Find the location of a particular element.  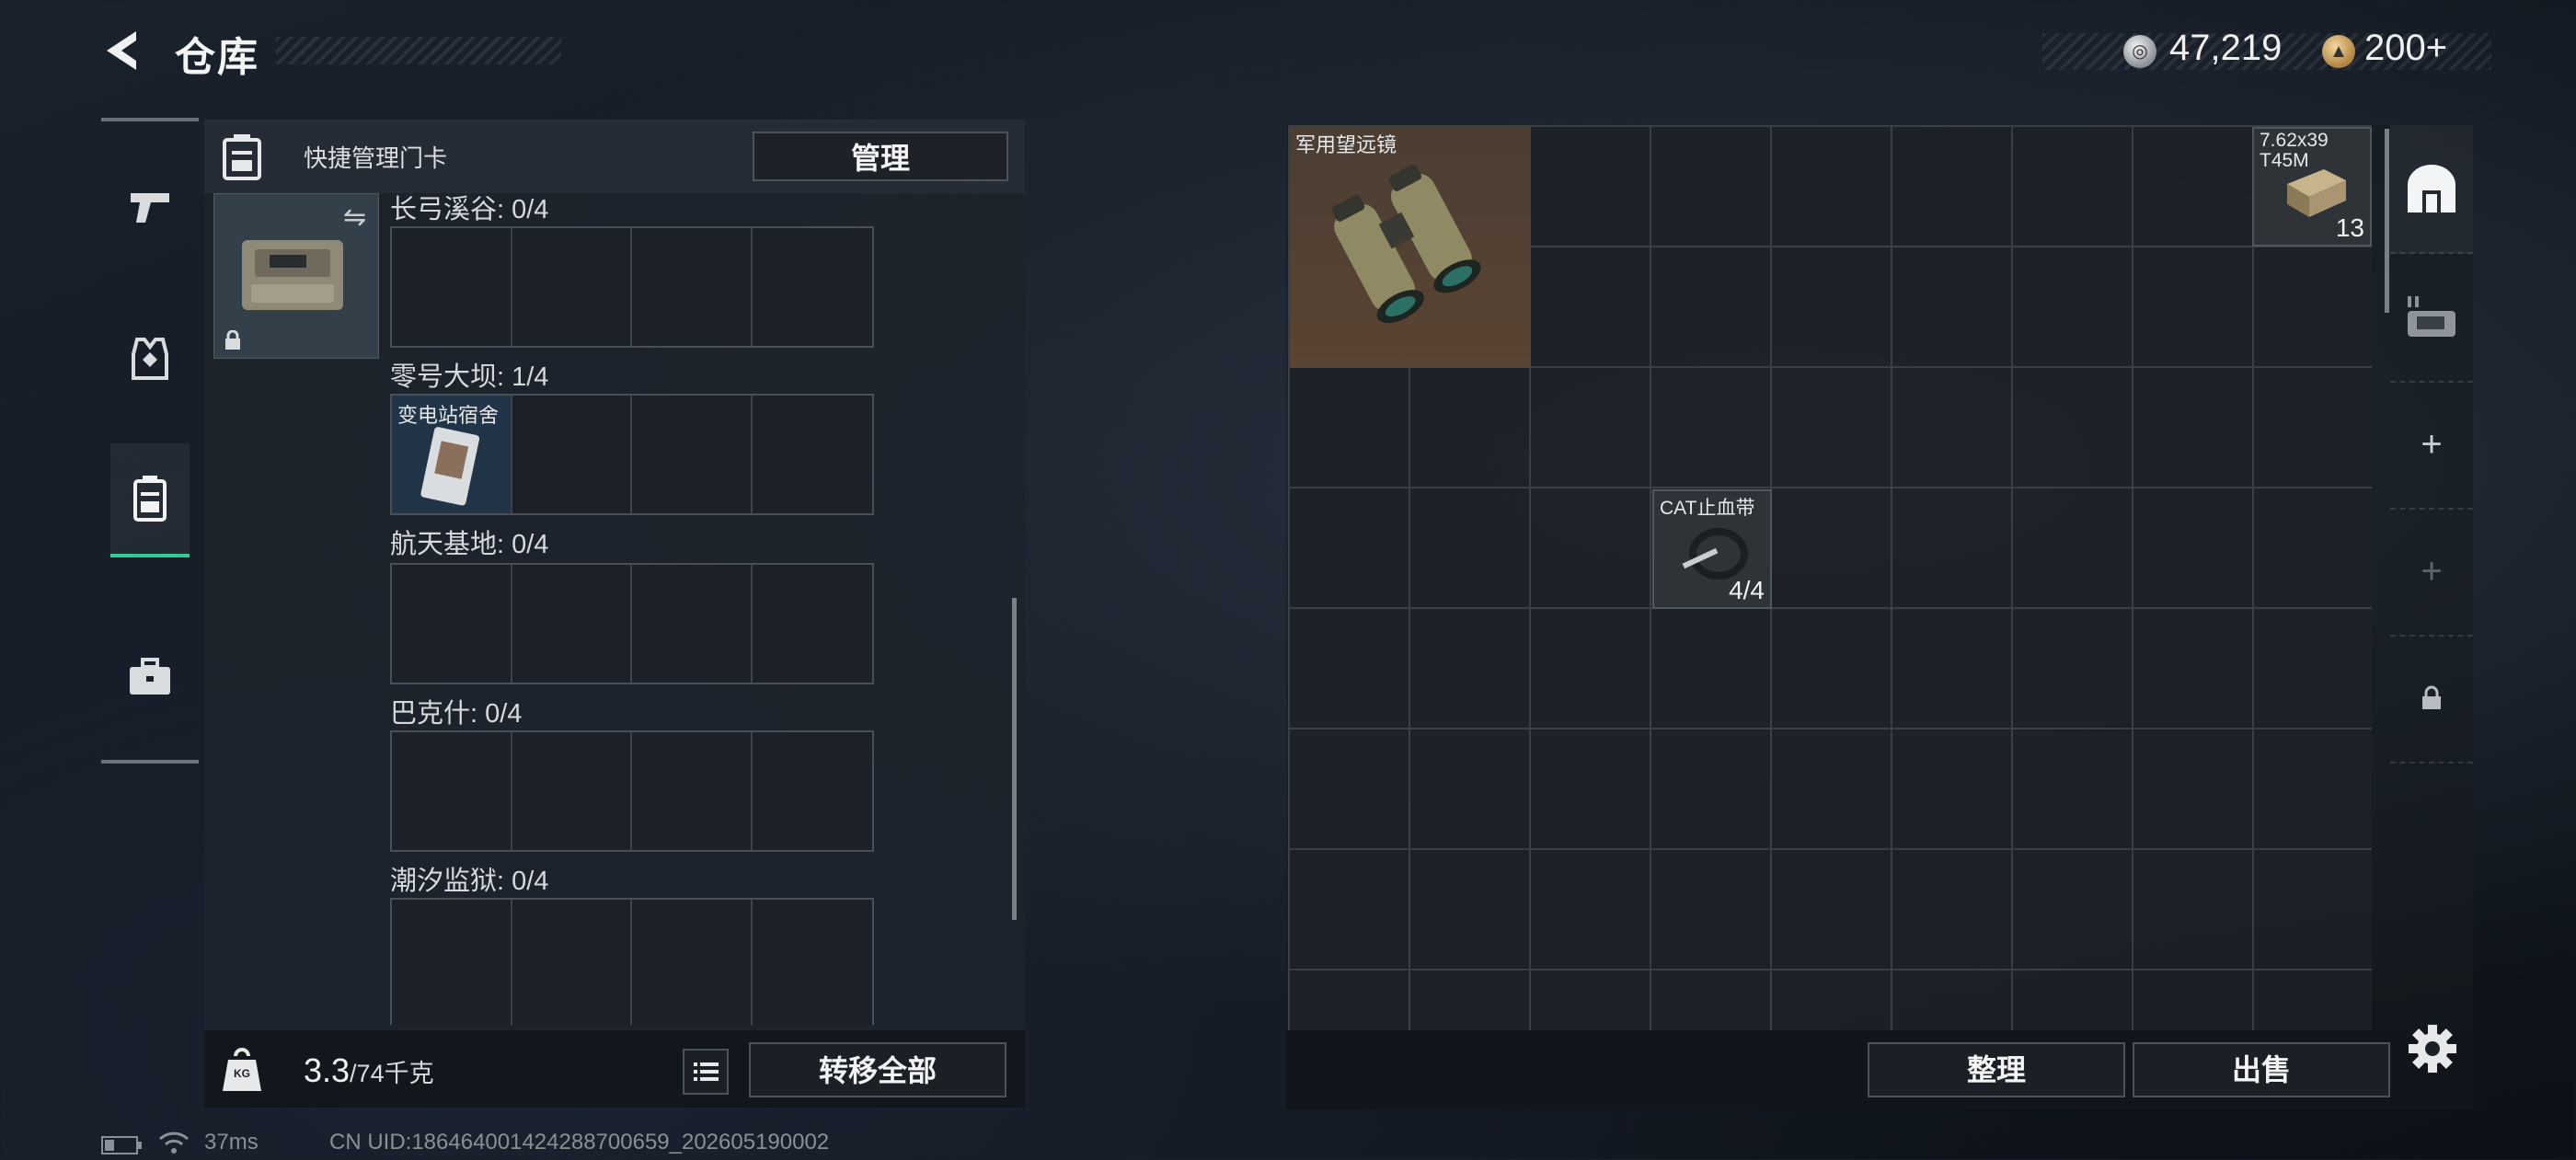

nav-keycards is located at coordinates (150, 500).